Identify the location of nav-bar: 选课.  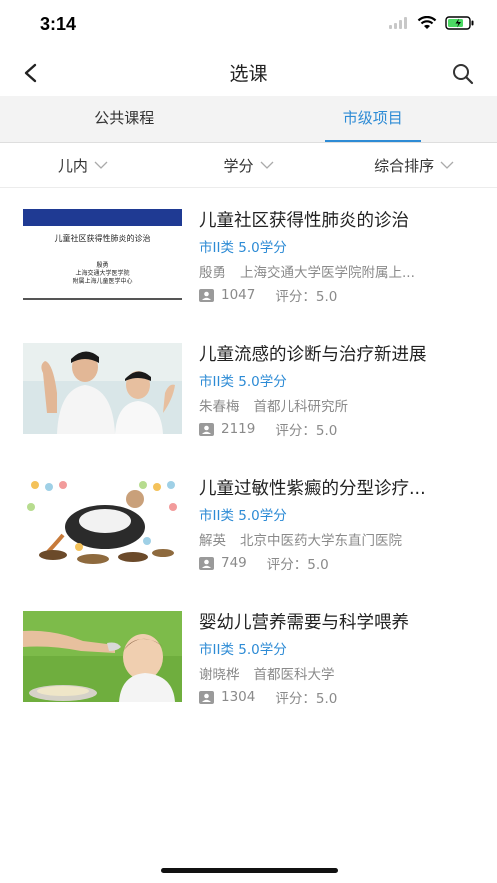
(248, 73).